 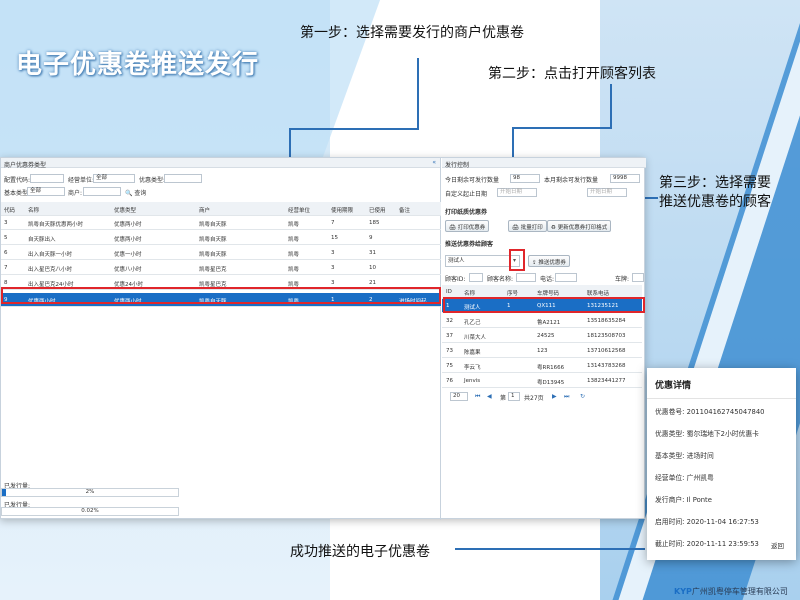 What do you see at coordinates (598, 294) in the screenshot?
I see `column-header: 联系电话` at bounding box center [598, 294].